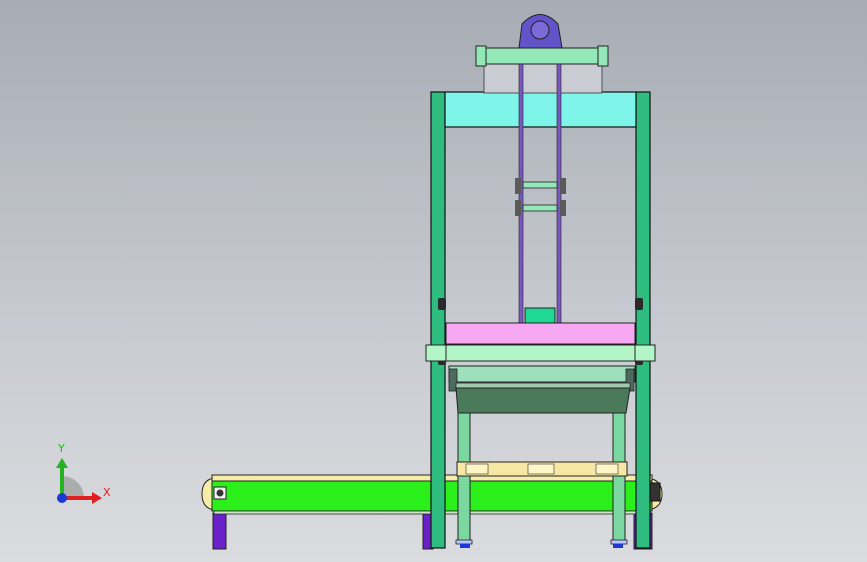 The height and width of the screenshot is (562, 867). What do you see at coordinates (518, 208) in the screenshot?
I see `chain-clamp-left-lower` at bounding box center [518, 208].